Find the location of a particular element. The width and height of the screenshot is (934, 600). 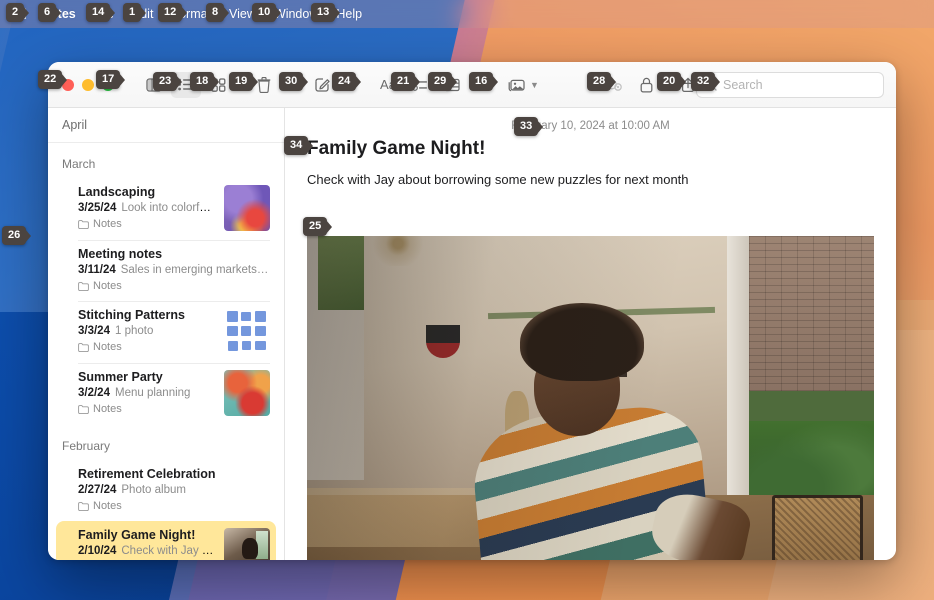

search-input: Search is located at coordinates (790, 85).